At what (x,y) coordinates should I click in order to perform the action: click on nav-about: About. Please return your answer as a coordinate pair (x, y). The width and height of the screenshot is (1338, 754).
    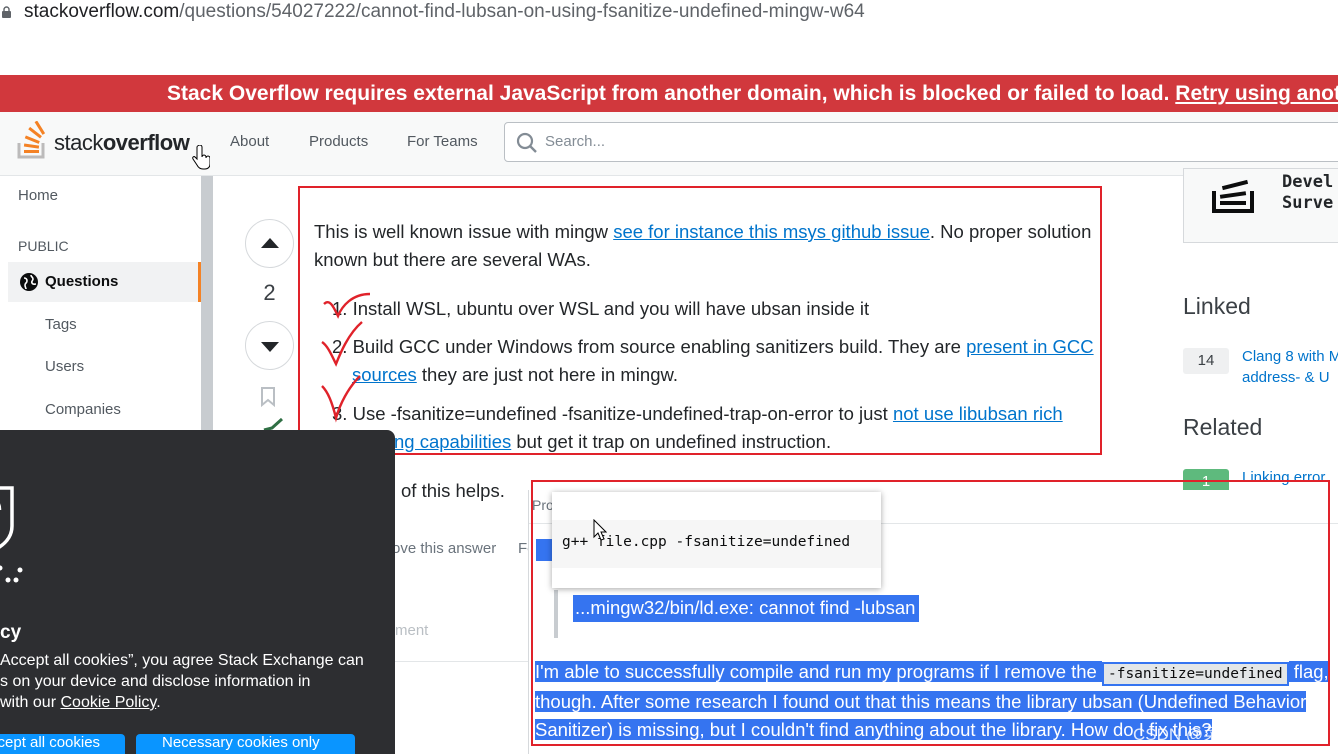
    Looking at the image, I should click on (249, 141).